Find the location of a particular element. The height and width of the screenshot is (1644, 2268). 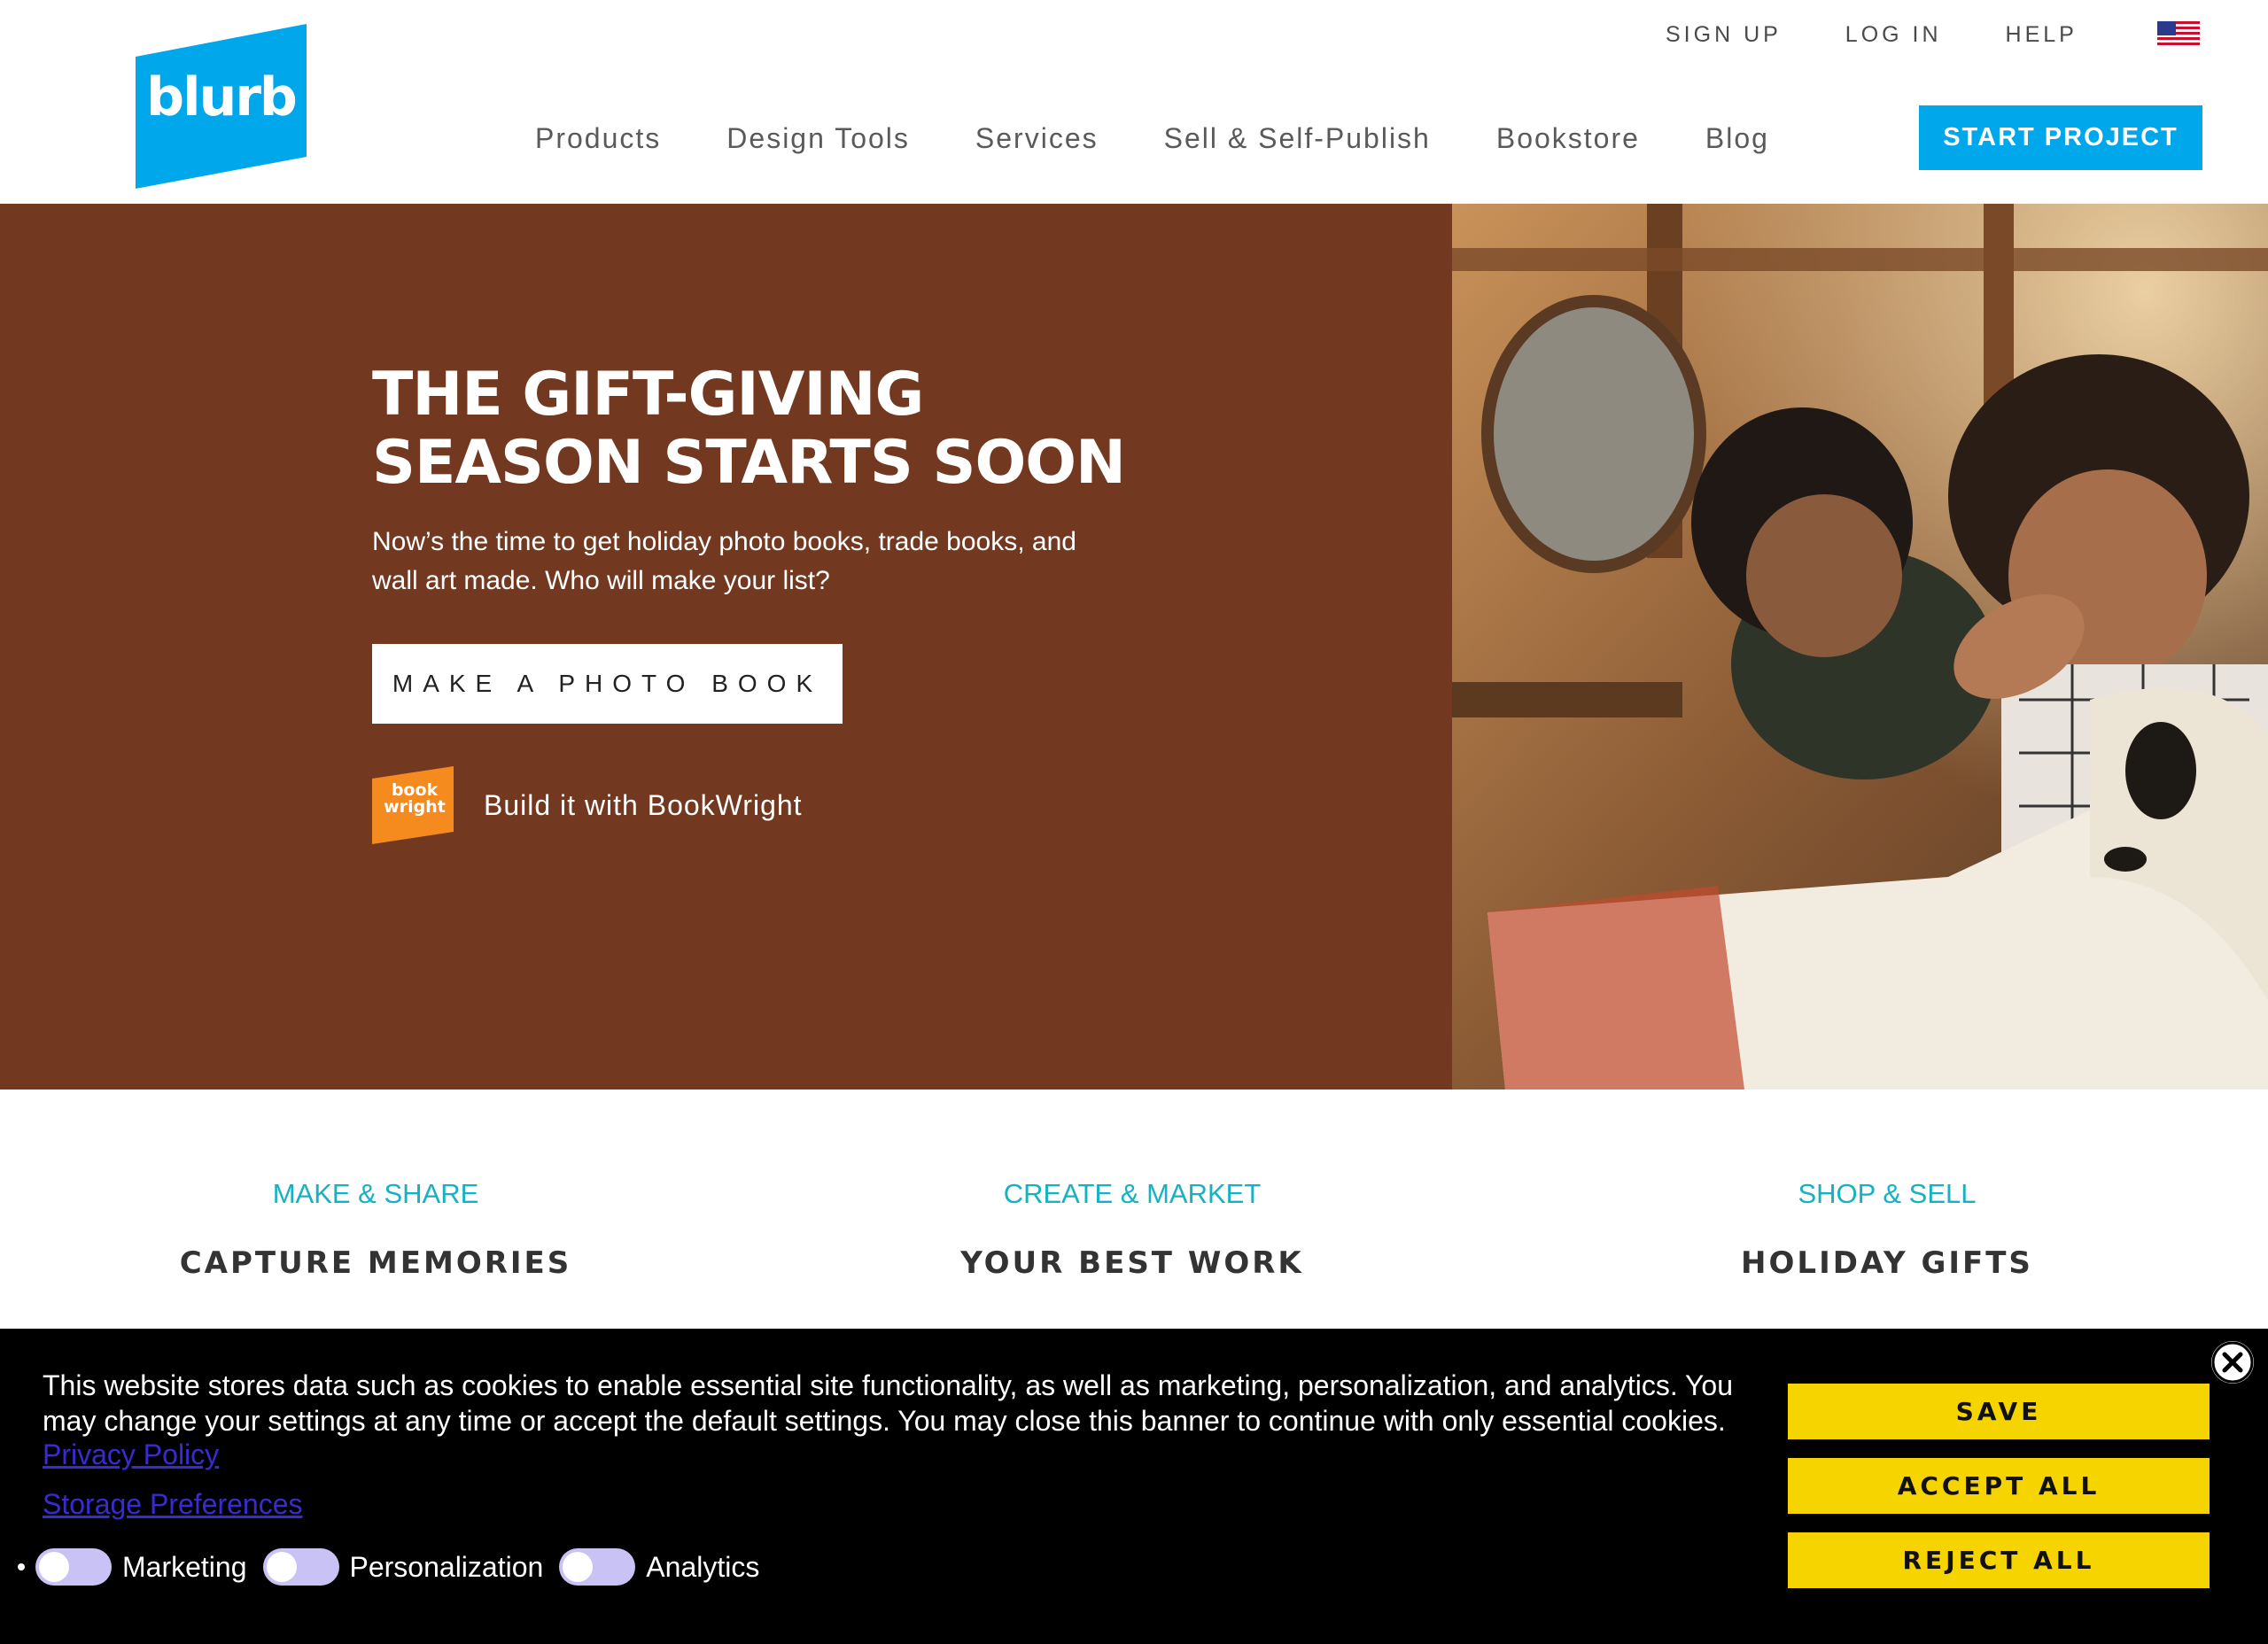

make-photo-book-button: MAKE A PHOTO BOOK is located at coordinates (607, 684).